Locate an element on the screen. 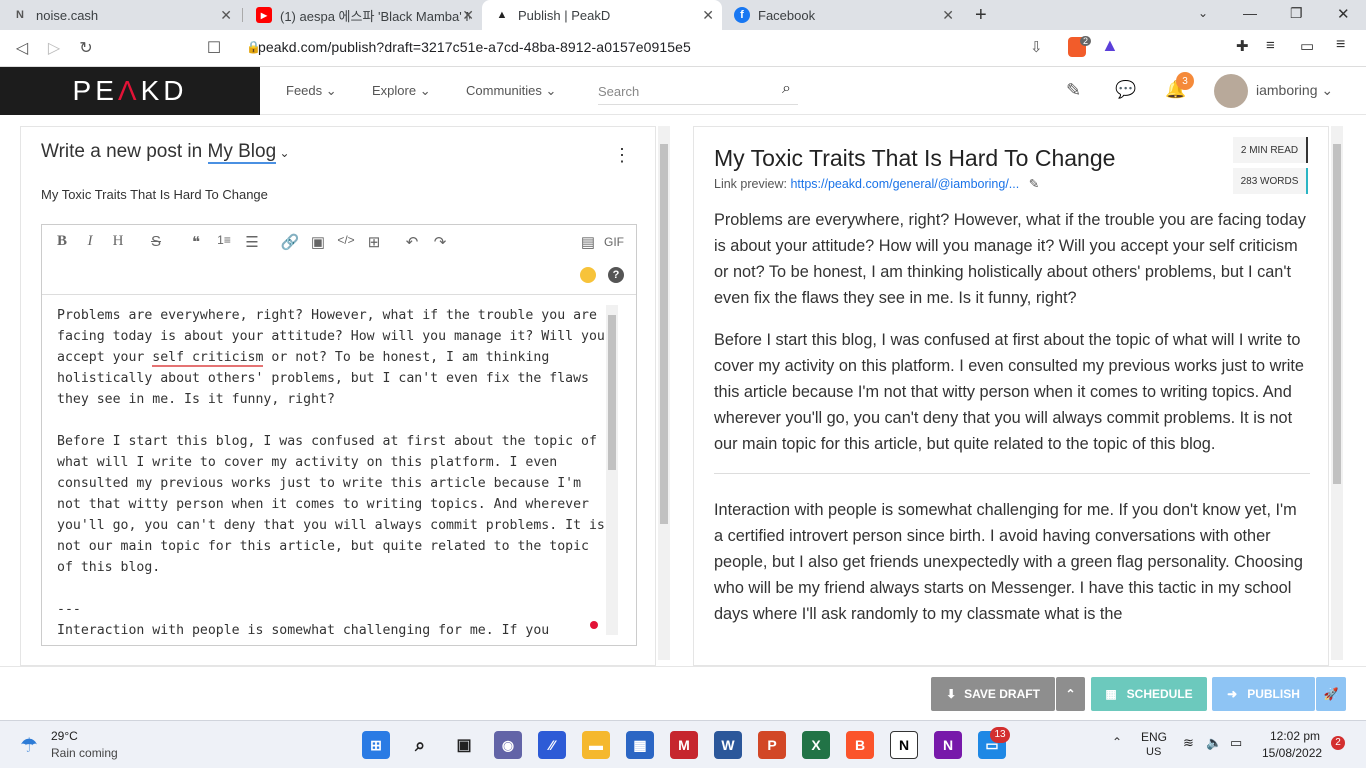 The width and height of the screenshot is (1366, 768). bookmark-icon: ☐ is located at coordinates (214, 48).